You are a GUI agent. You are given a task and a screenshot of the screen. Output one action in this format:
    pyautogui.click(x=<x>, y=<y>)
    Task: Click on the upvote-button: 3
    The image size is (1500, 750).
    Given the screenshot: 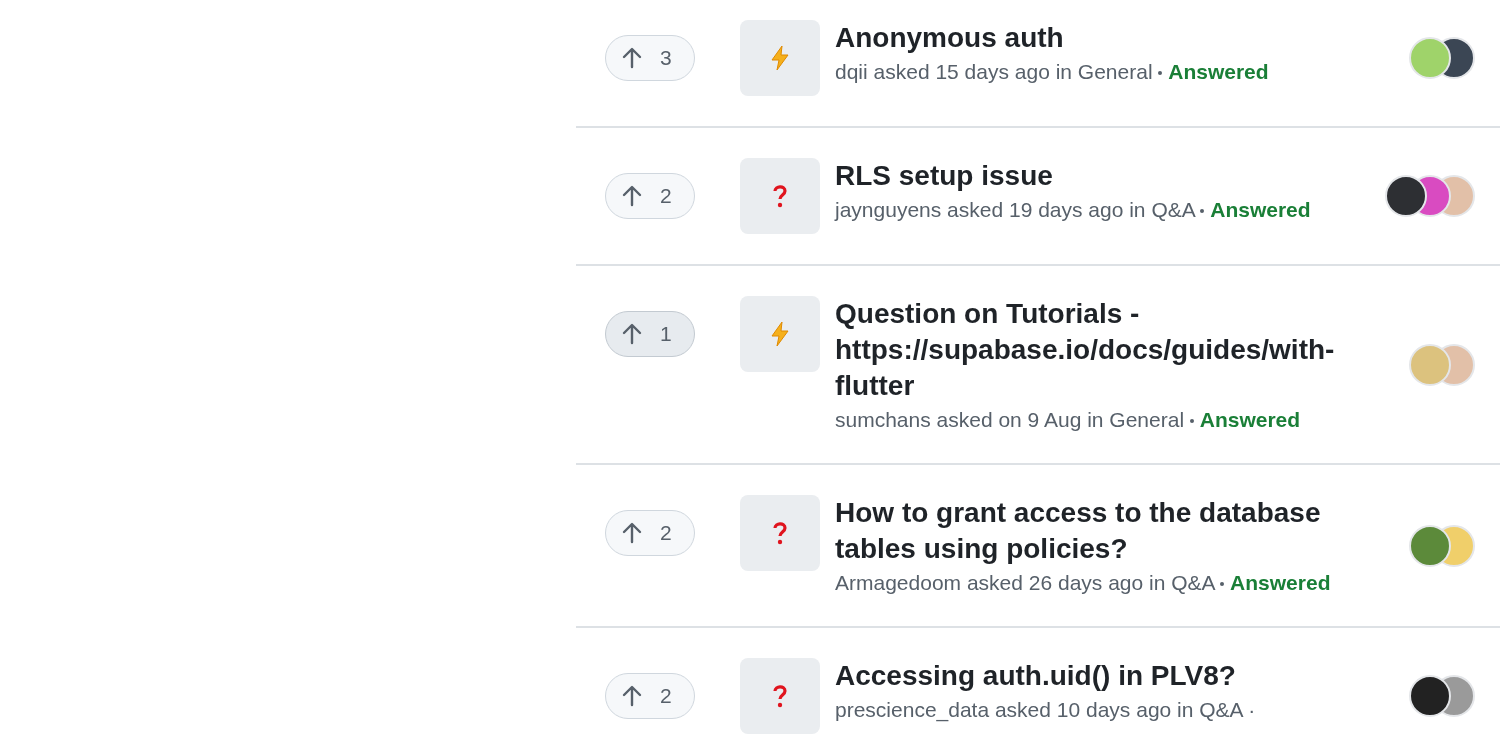 What is the action you would take?
    pyautogui.click(x=650, y=58)
    